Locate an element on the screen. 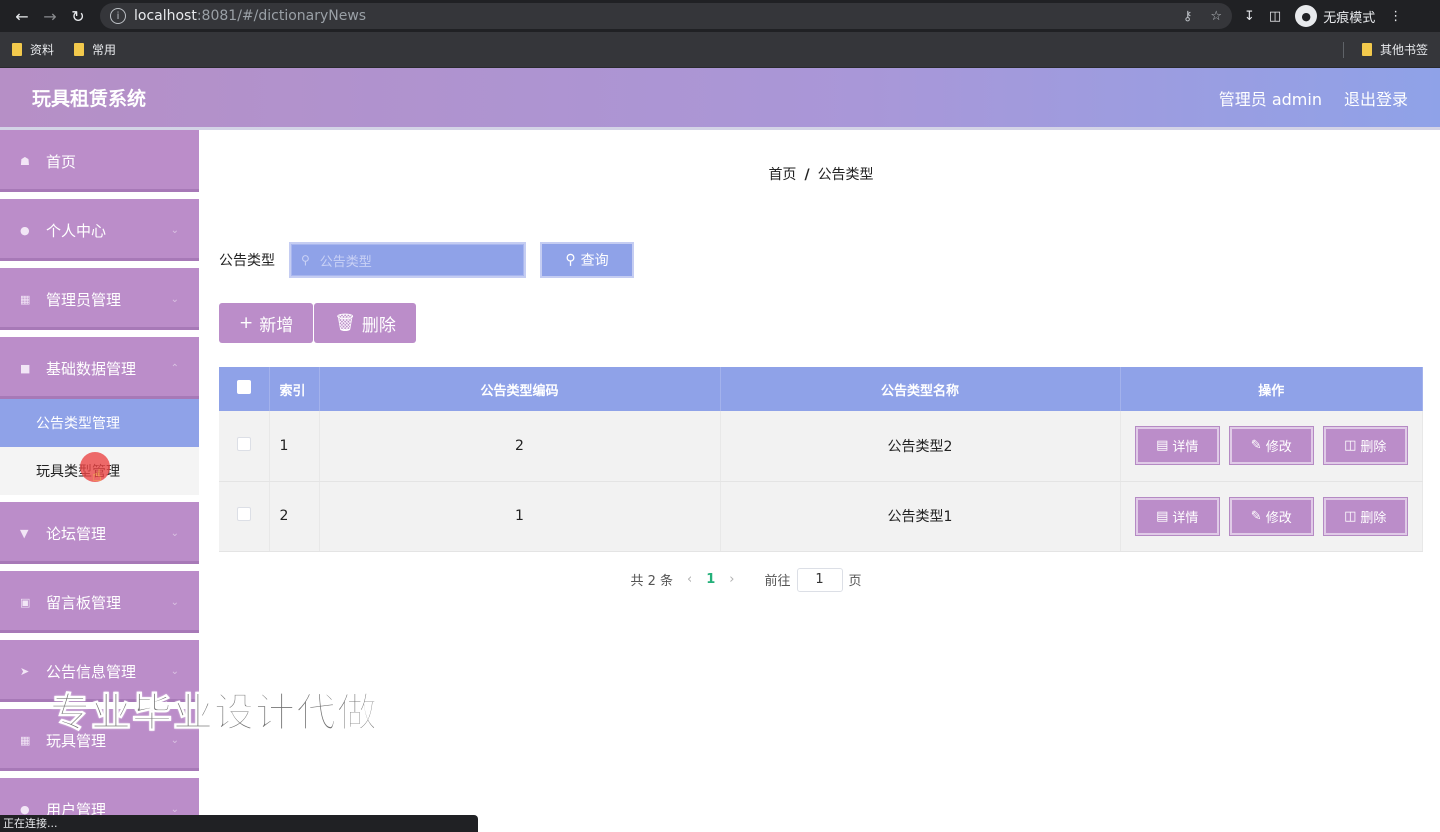  info-icon: i is located at coordinates (118, 16).